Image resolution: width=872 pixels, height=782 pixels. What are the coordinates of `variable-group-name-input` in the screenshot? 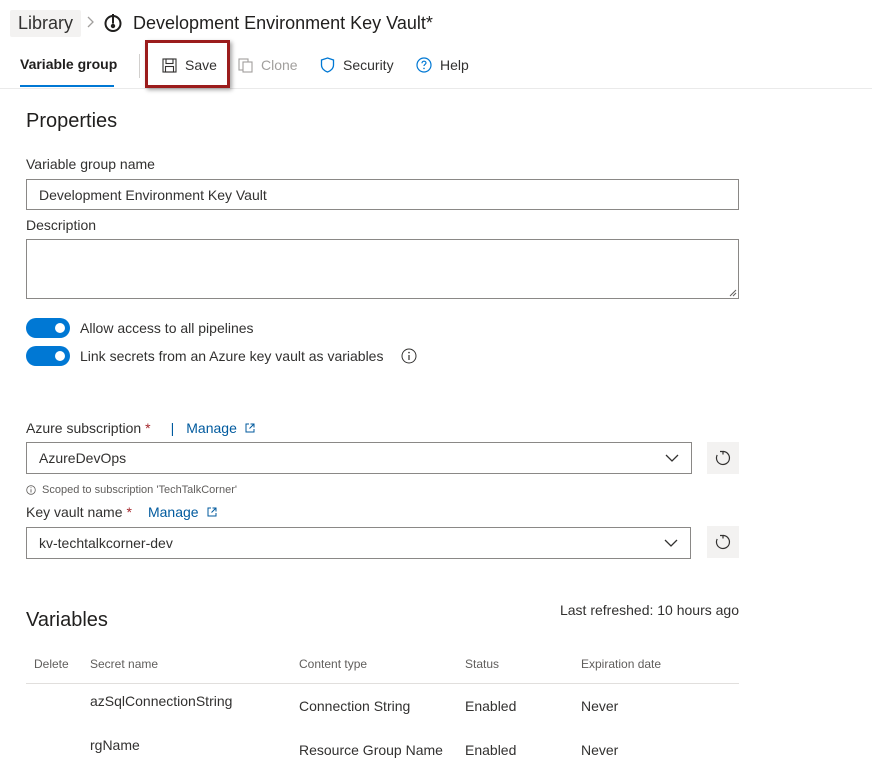 It's located at (382, 194).